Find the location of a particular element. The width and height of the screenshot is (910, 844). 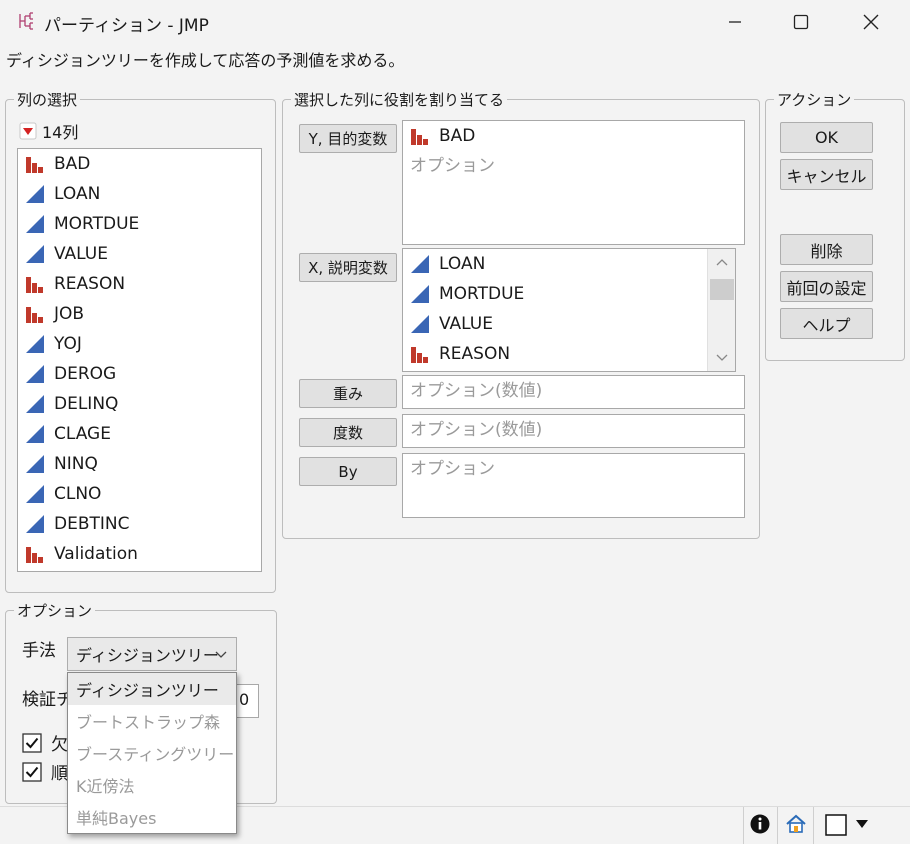

x-role-item-name: LOAN is located at coordinates (462, 264).